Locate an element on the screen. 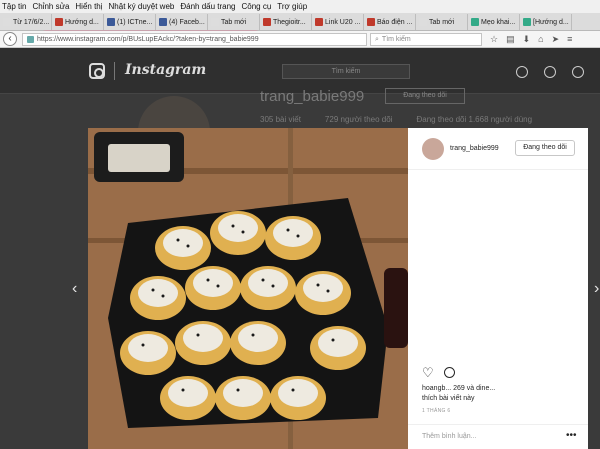 This screenshot has height=449, width=600. next-post-arrow-icon: › is located at coordinates (596, 289).